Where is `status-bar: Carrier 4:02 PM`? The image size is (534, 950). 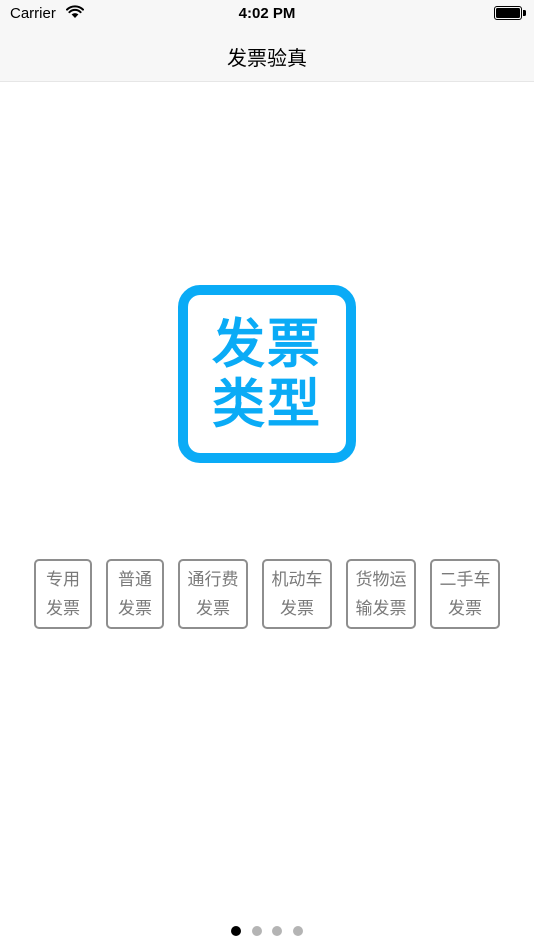
status-bar: Carrier 4:02 PM is located at coordinates (267, 14).